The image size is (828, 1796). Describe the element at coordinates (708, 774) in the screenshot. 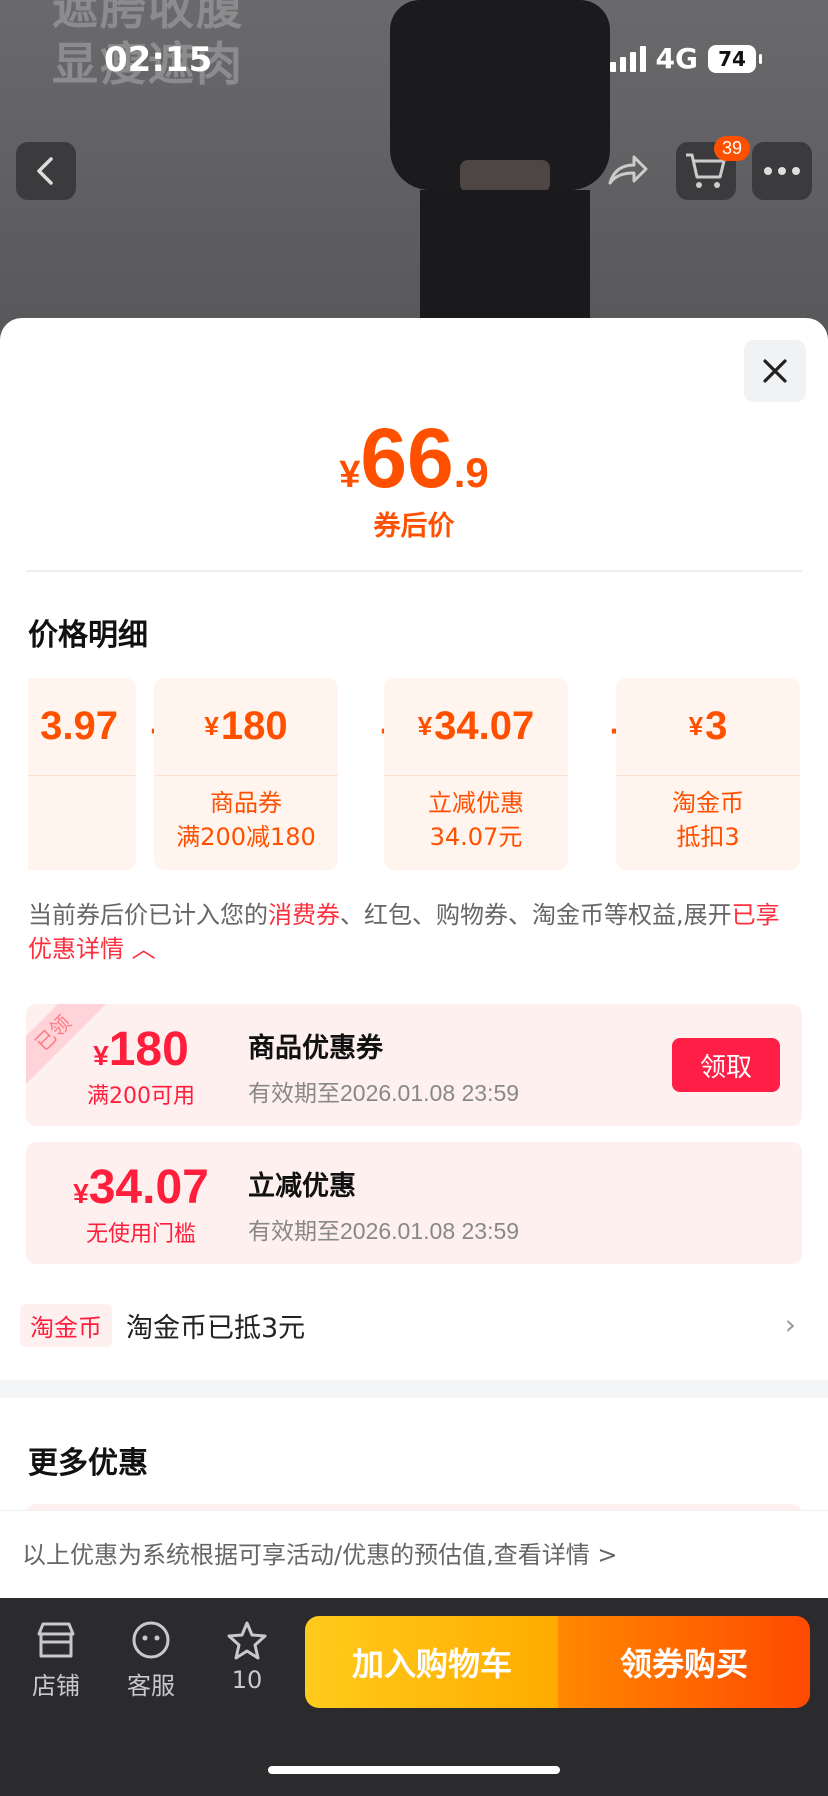

I see `breakdown-card-taojinbi: ¥3 淘金币 抵扣3` at that location.